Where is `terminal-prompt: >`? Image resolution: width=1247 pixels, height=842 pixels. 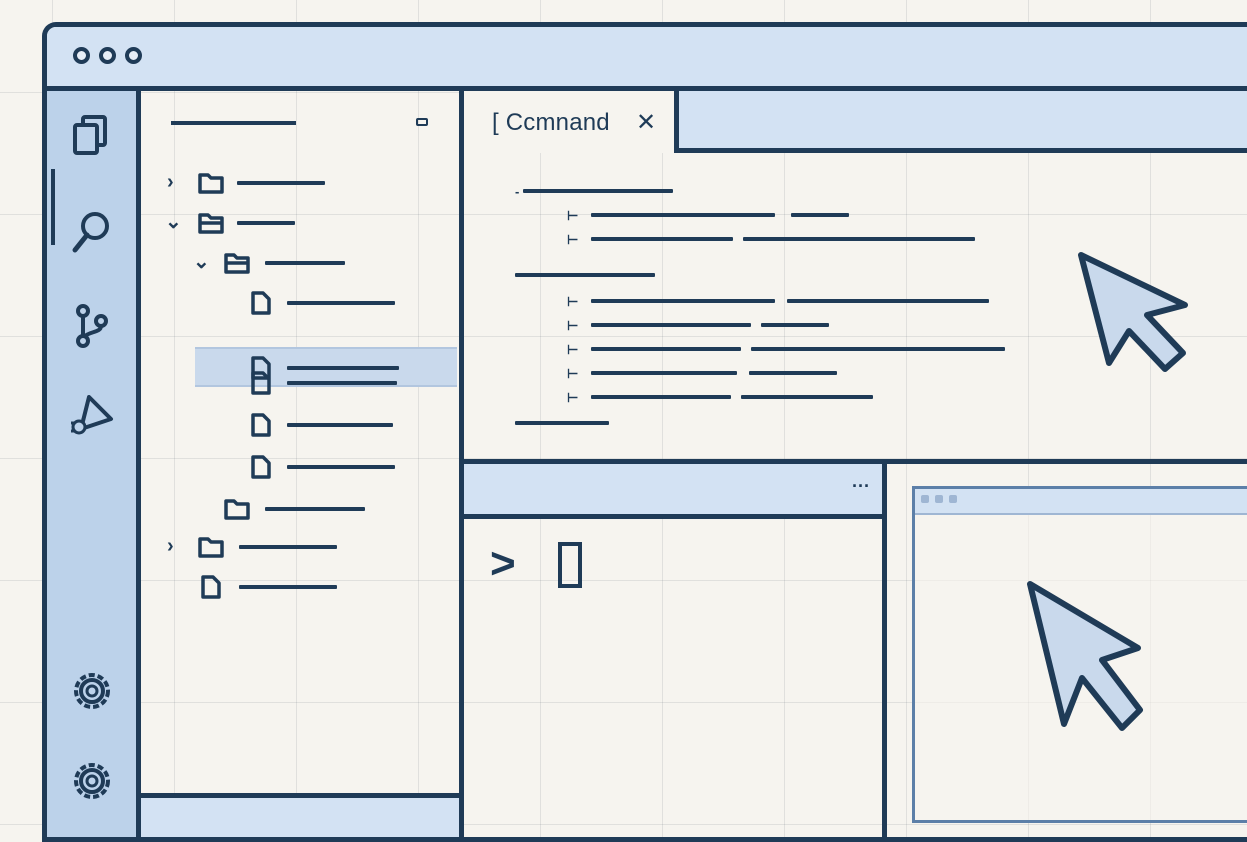 terminal-prompt: > is located at coordinates (503, 563).